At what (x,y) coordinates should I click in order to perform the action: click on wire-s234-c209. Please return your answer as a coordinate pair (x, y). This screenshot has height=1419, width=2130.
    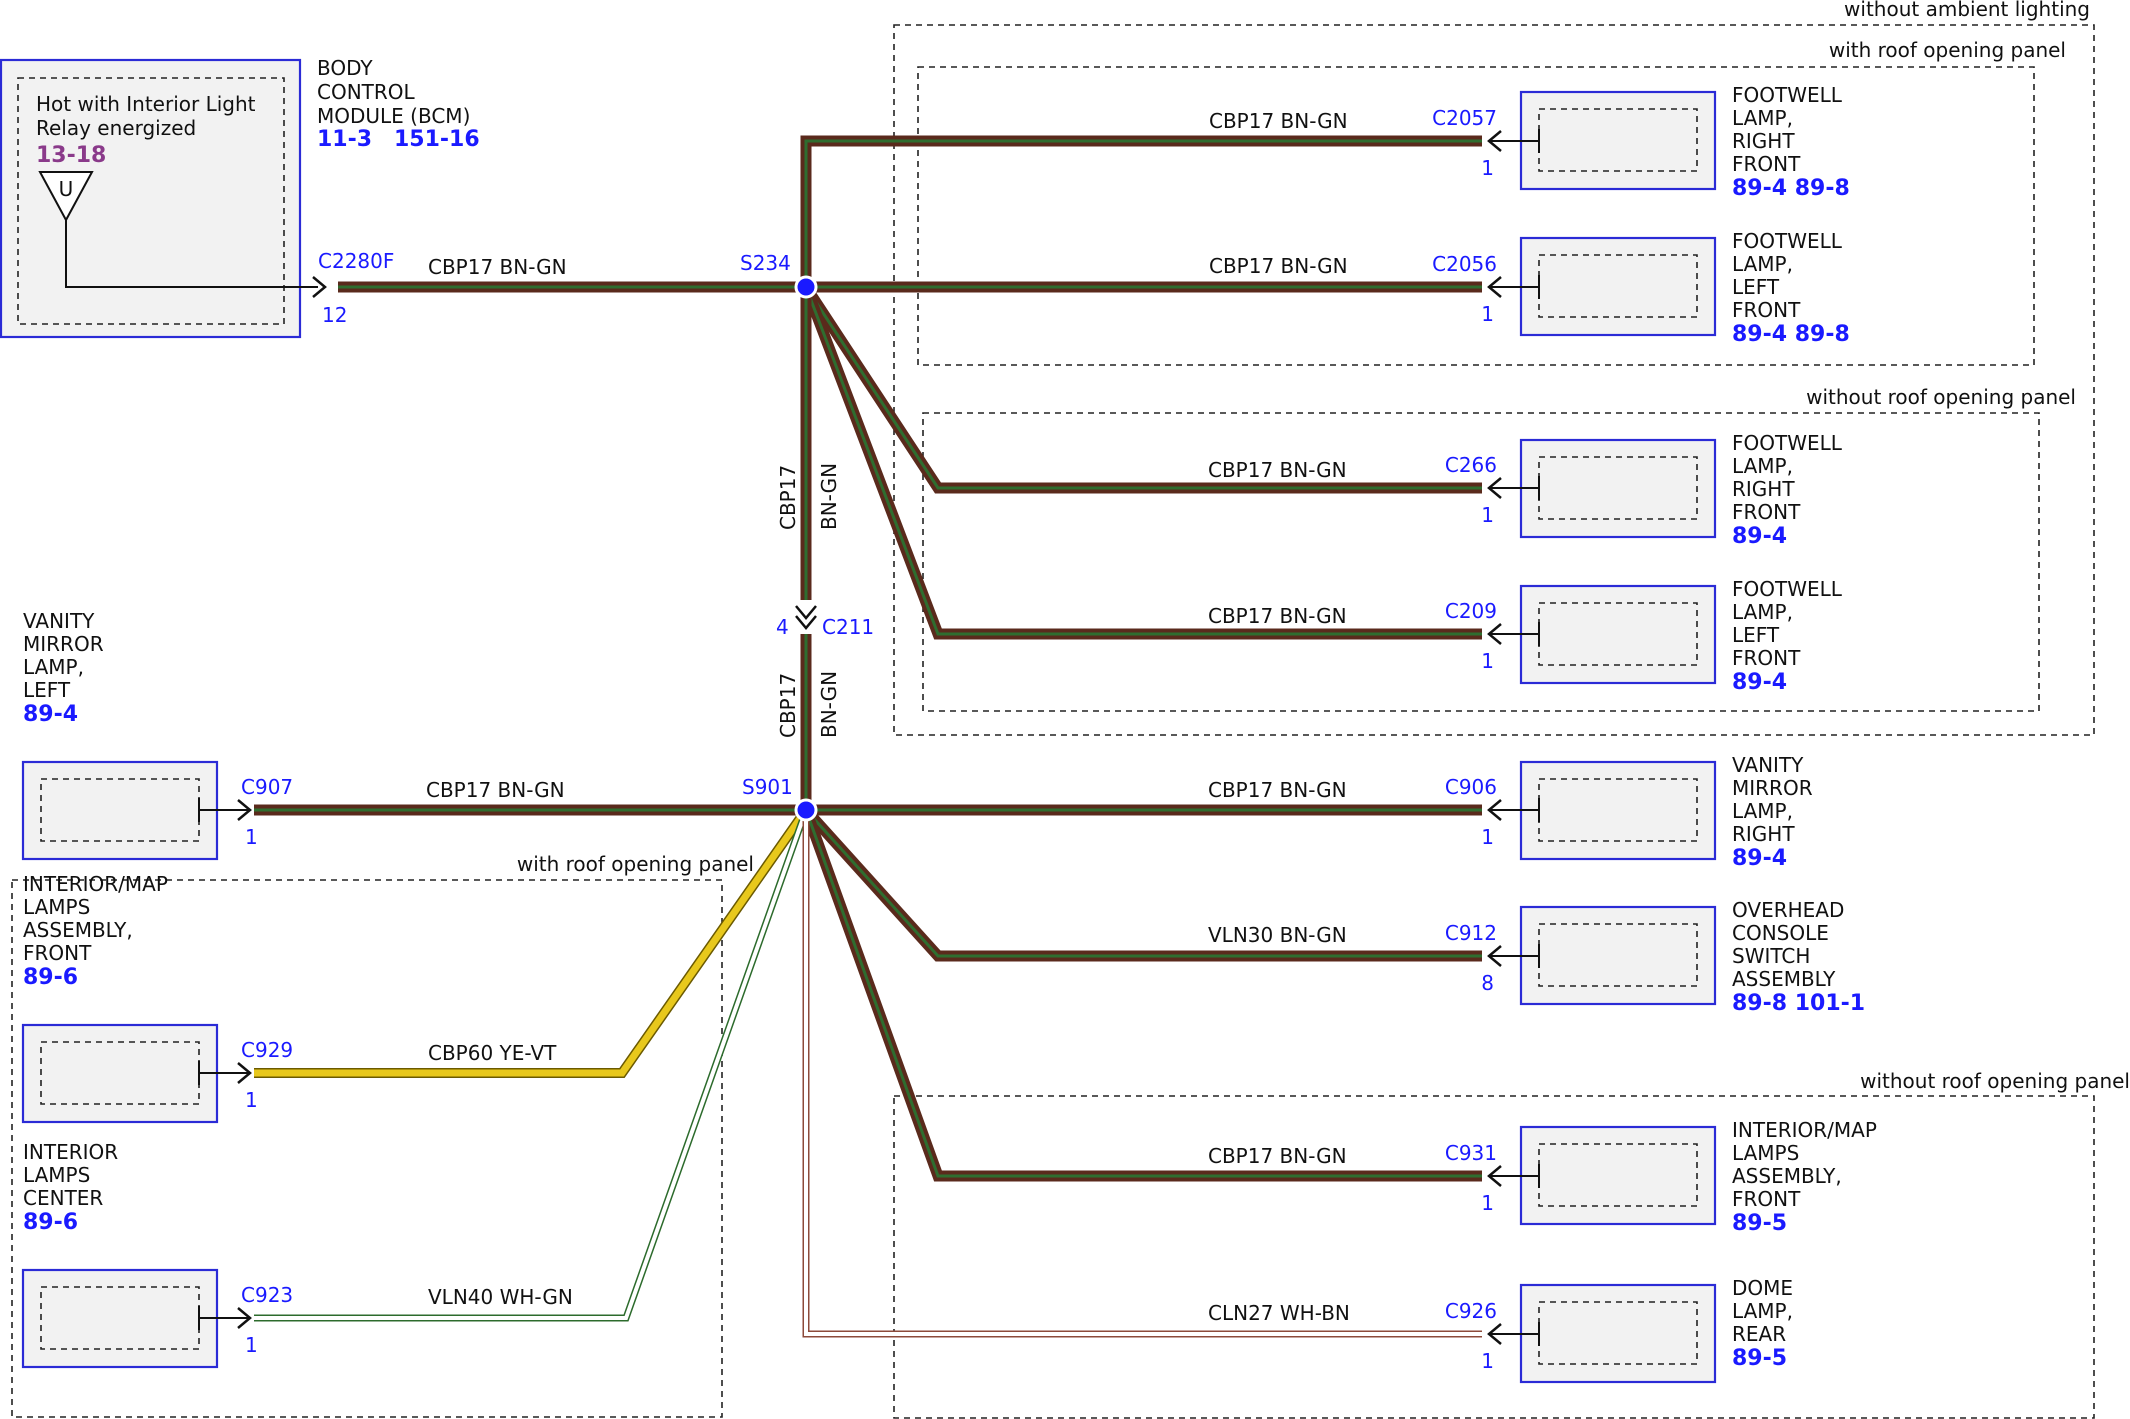
    Looking at the image, I should click on (1141, 462).